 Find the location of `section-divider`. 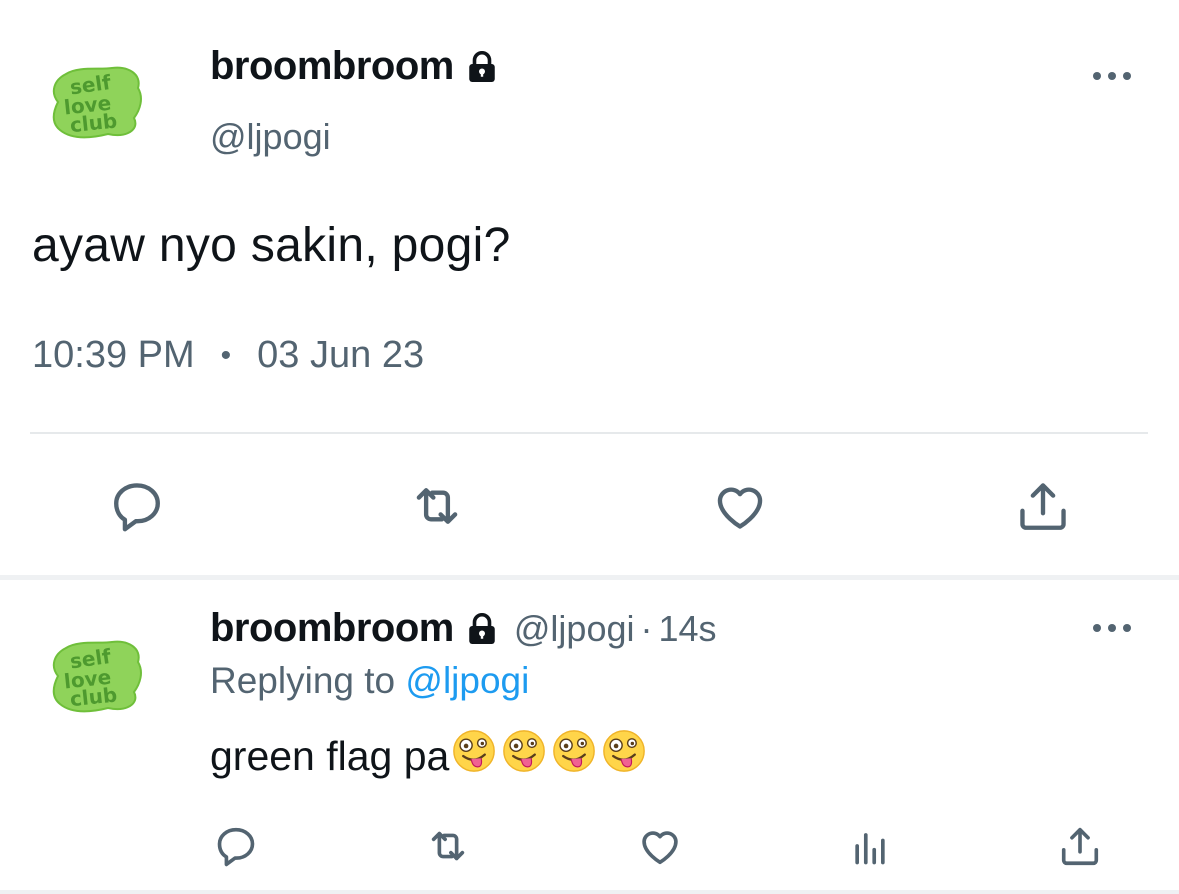

section-divider is located at coordinates (589, 577).